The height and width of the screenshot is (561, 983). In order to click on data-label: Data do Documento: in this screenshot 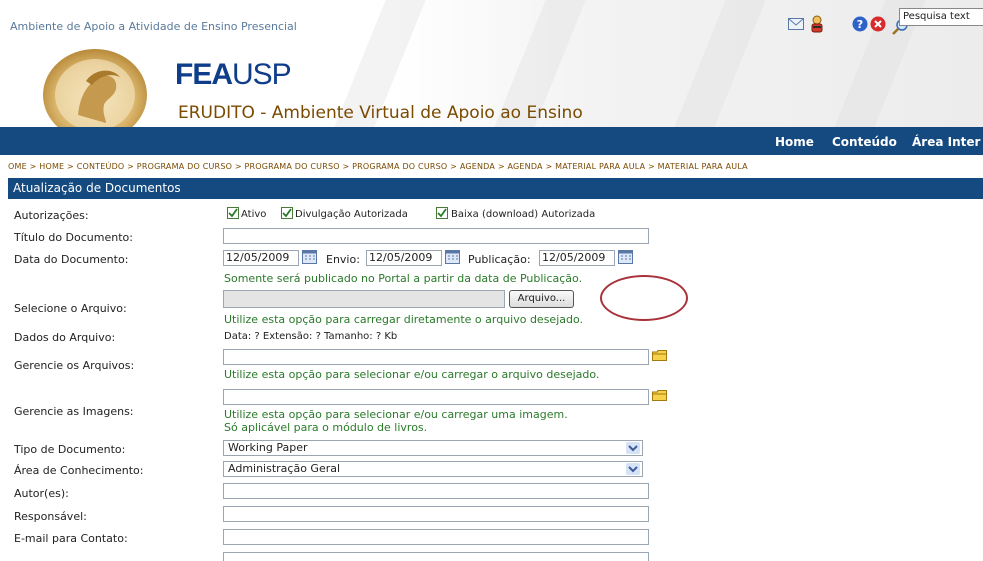, I will do `click(71, 259)`.